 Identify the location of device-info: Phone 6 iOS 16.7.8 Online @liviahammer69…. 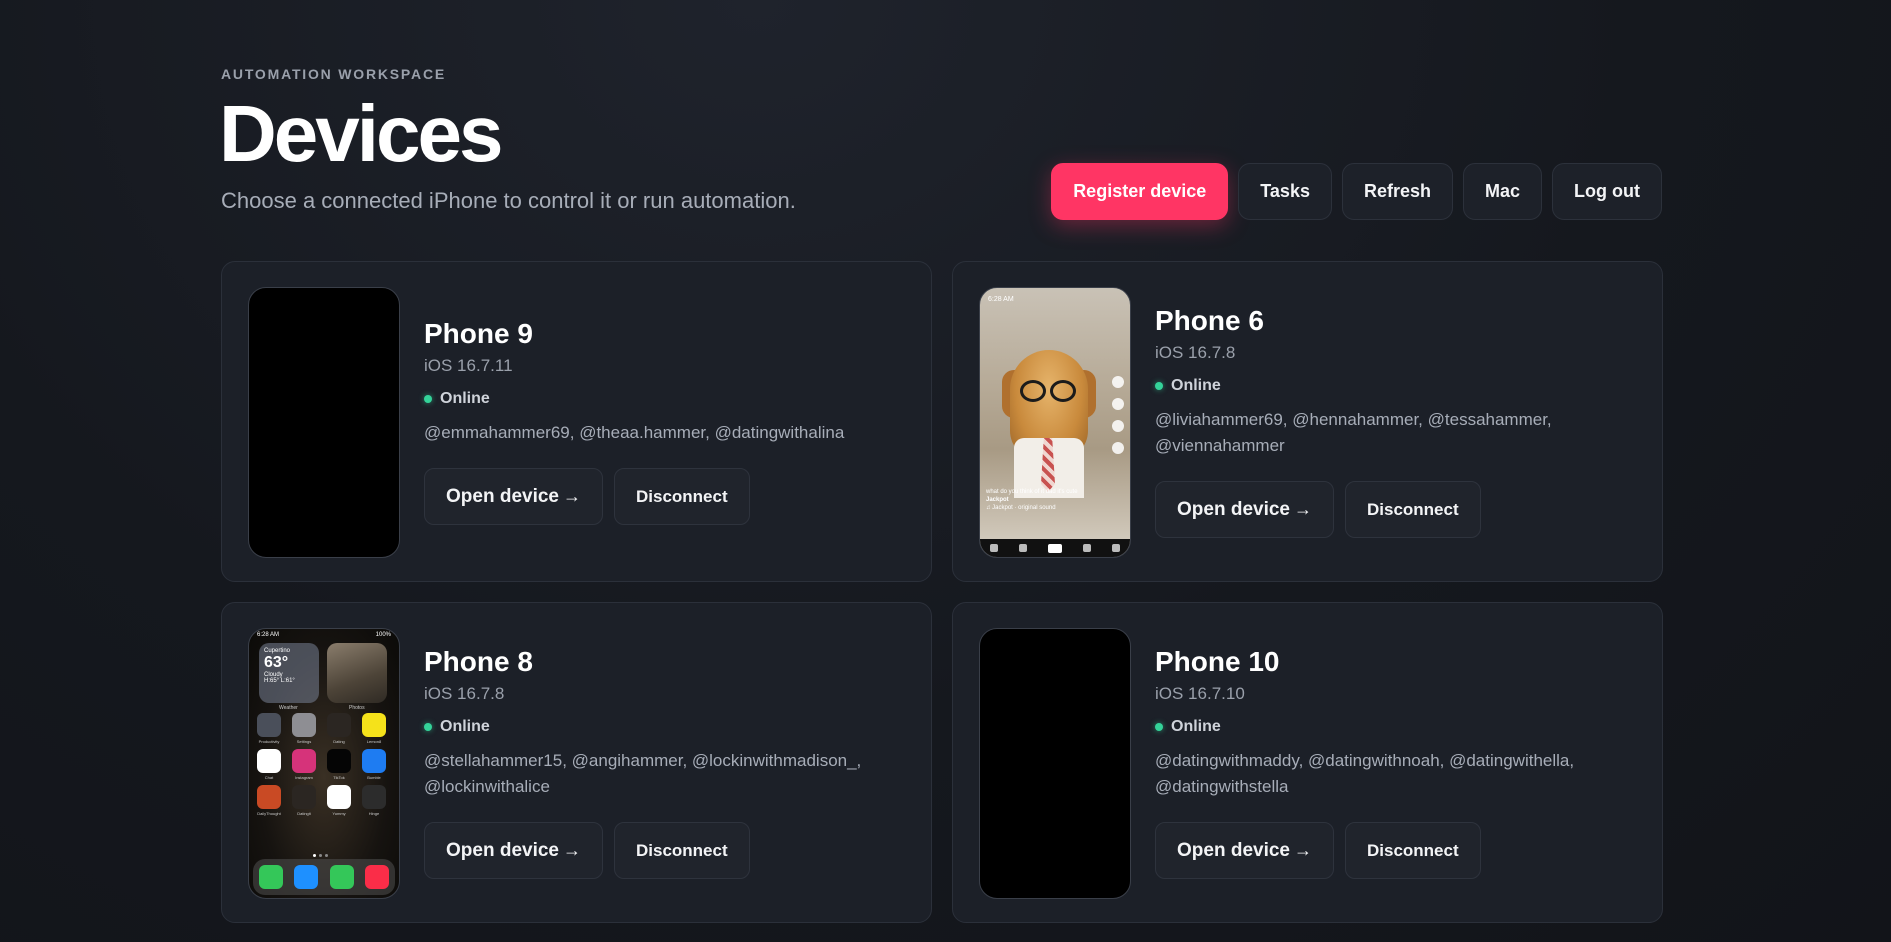
(1393, 421).